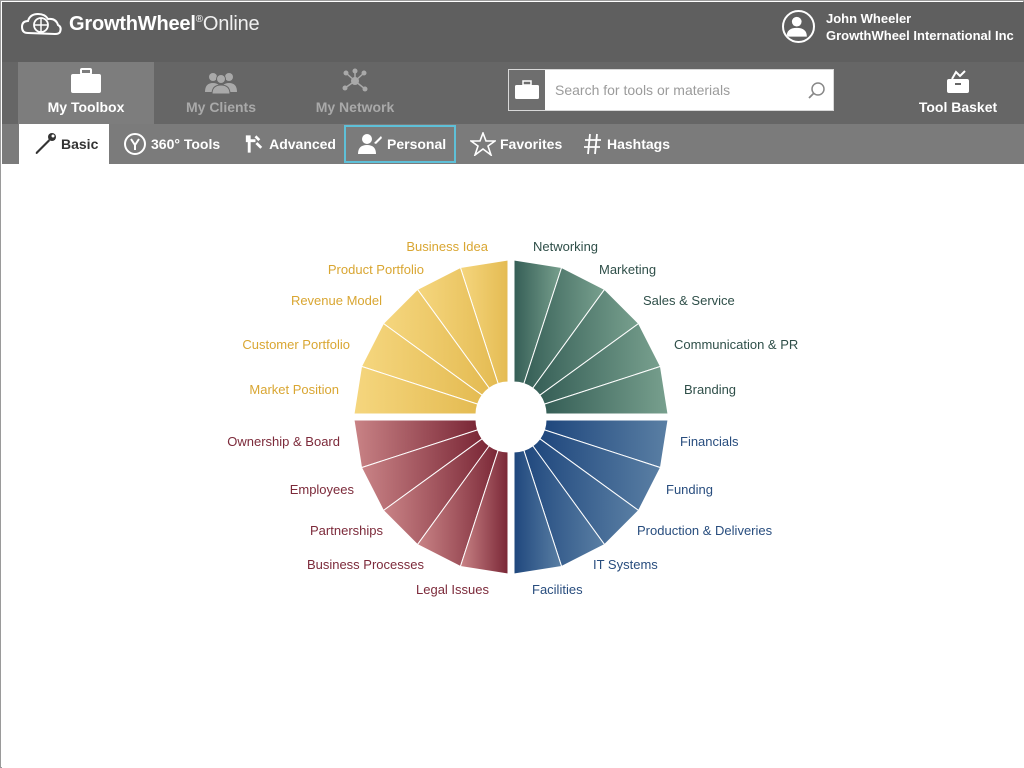  What do you see at coordinates (366, 564) in the screenshot?
I see `wheel-segment-label: Business Processes` at bounding box center [366, 564].